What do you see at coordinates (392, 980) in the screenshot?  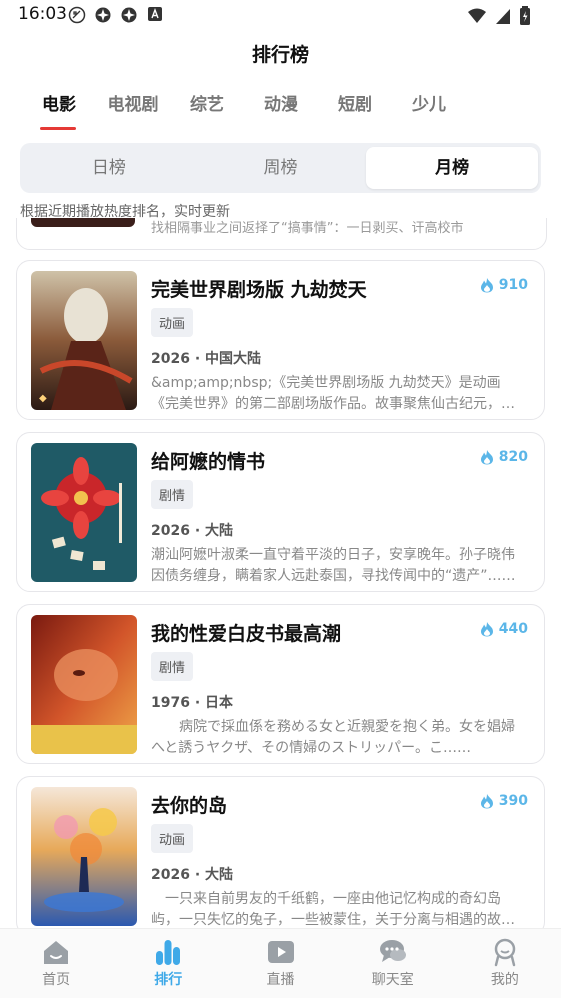 I see `nav-chatroom-label: 聊天室` at bounding box center [392, 980].